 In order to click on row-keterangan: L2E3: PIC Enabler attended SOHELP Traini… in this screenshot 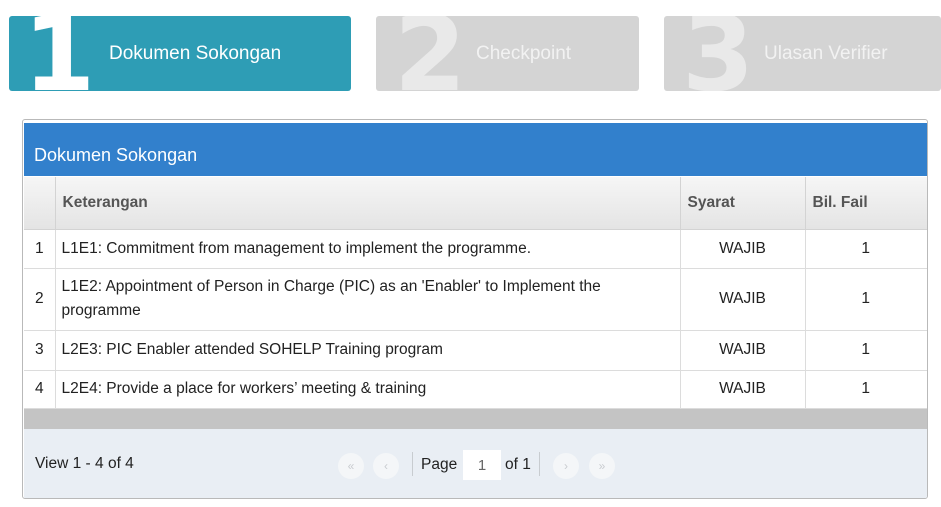, I will do `click(368, 350)`.